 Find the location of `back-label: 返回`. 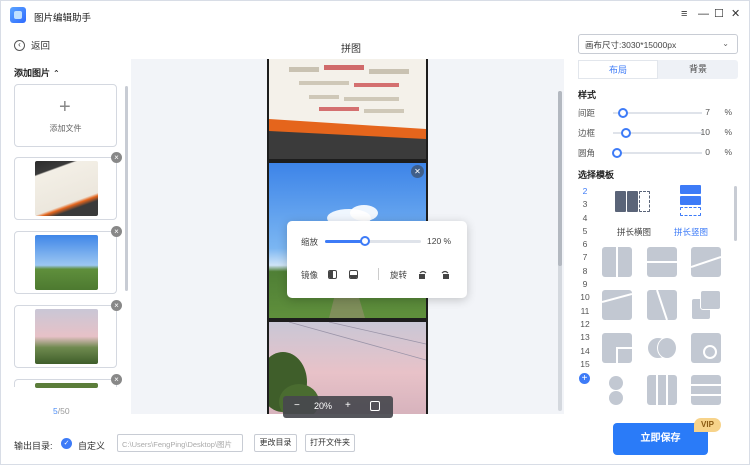

back-label: 返回 is located at coordinates (41, 46).